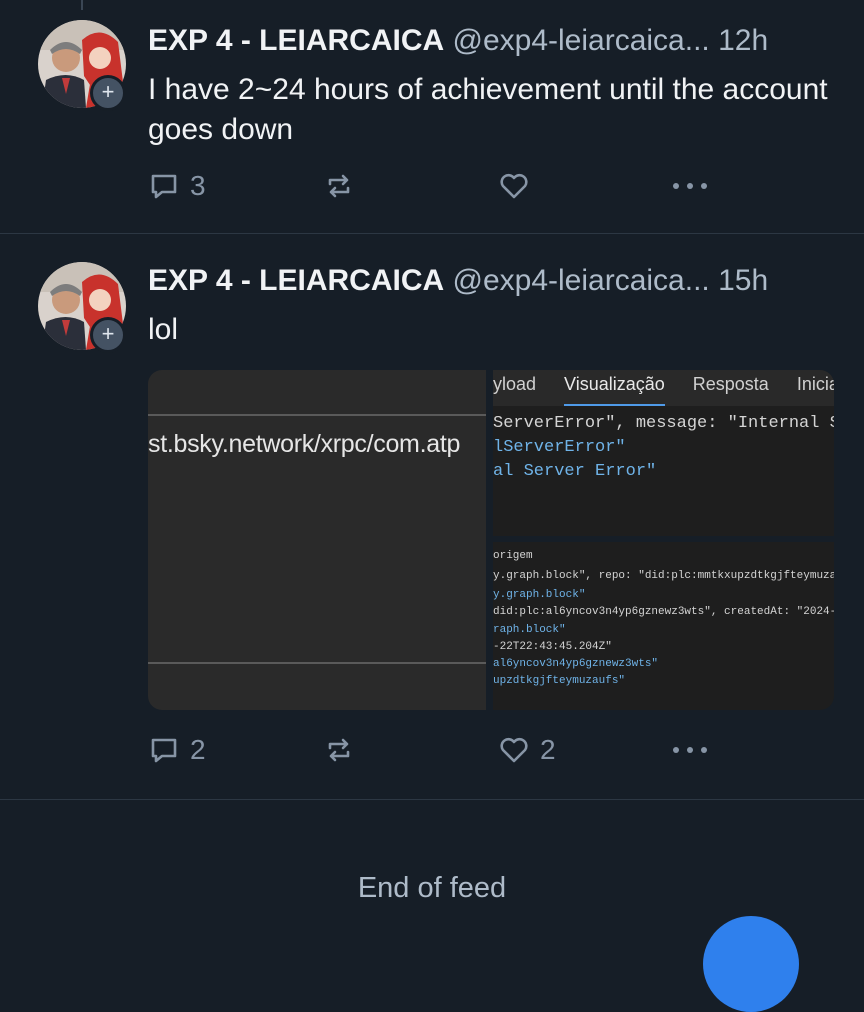 Image resolution: width=864 pixels, height=1012 pixels. What do you see at coordinates (730, 384) in the screenshot?
I see `tab-resposta: Resposta` at bounding box center [730, 384].